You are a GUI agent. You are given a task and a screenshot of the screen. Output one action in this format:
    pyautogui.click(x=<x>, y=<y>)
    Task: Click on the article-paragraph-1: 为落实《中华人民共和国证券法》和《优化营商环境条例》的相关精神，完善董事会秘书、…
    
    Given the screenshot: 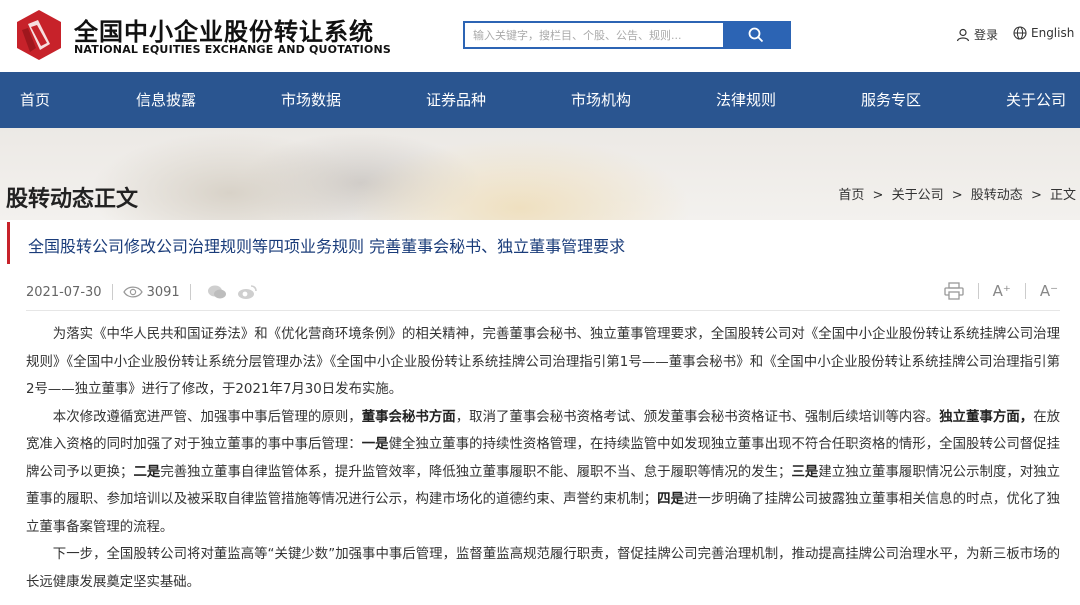 What is the action you would take?
    pyautogui.click(x=543, y=362)
    